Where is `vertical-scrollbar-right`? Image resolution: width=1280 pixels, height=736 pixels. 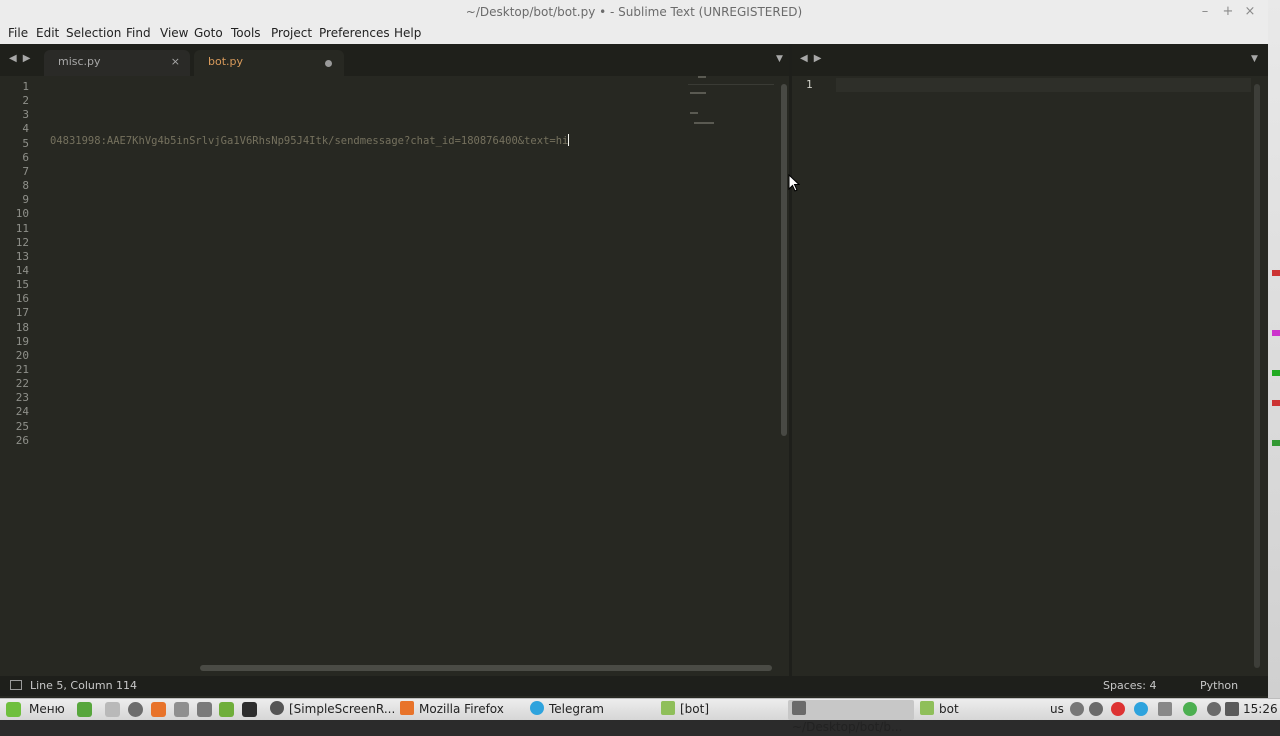
vertical-scrollbar-right is located at coordinates (1257, 376).